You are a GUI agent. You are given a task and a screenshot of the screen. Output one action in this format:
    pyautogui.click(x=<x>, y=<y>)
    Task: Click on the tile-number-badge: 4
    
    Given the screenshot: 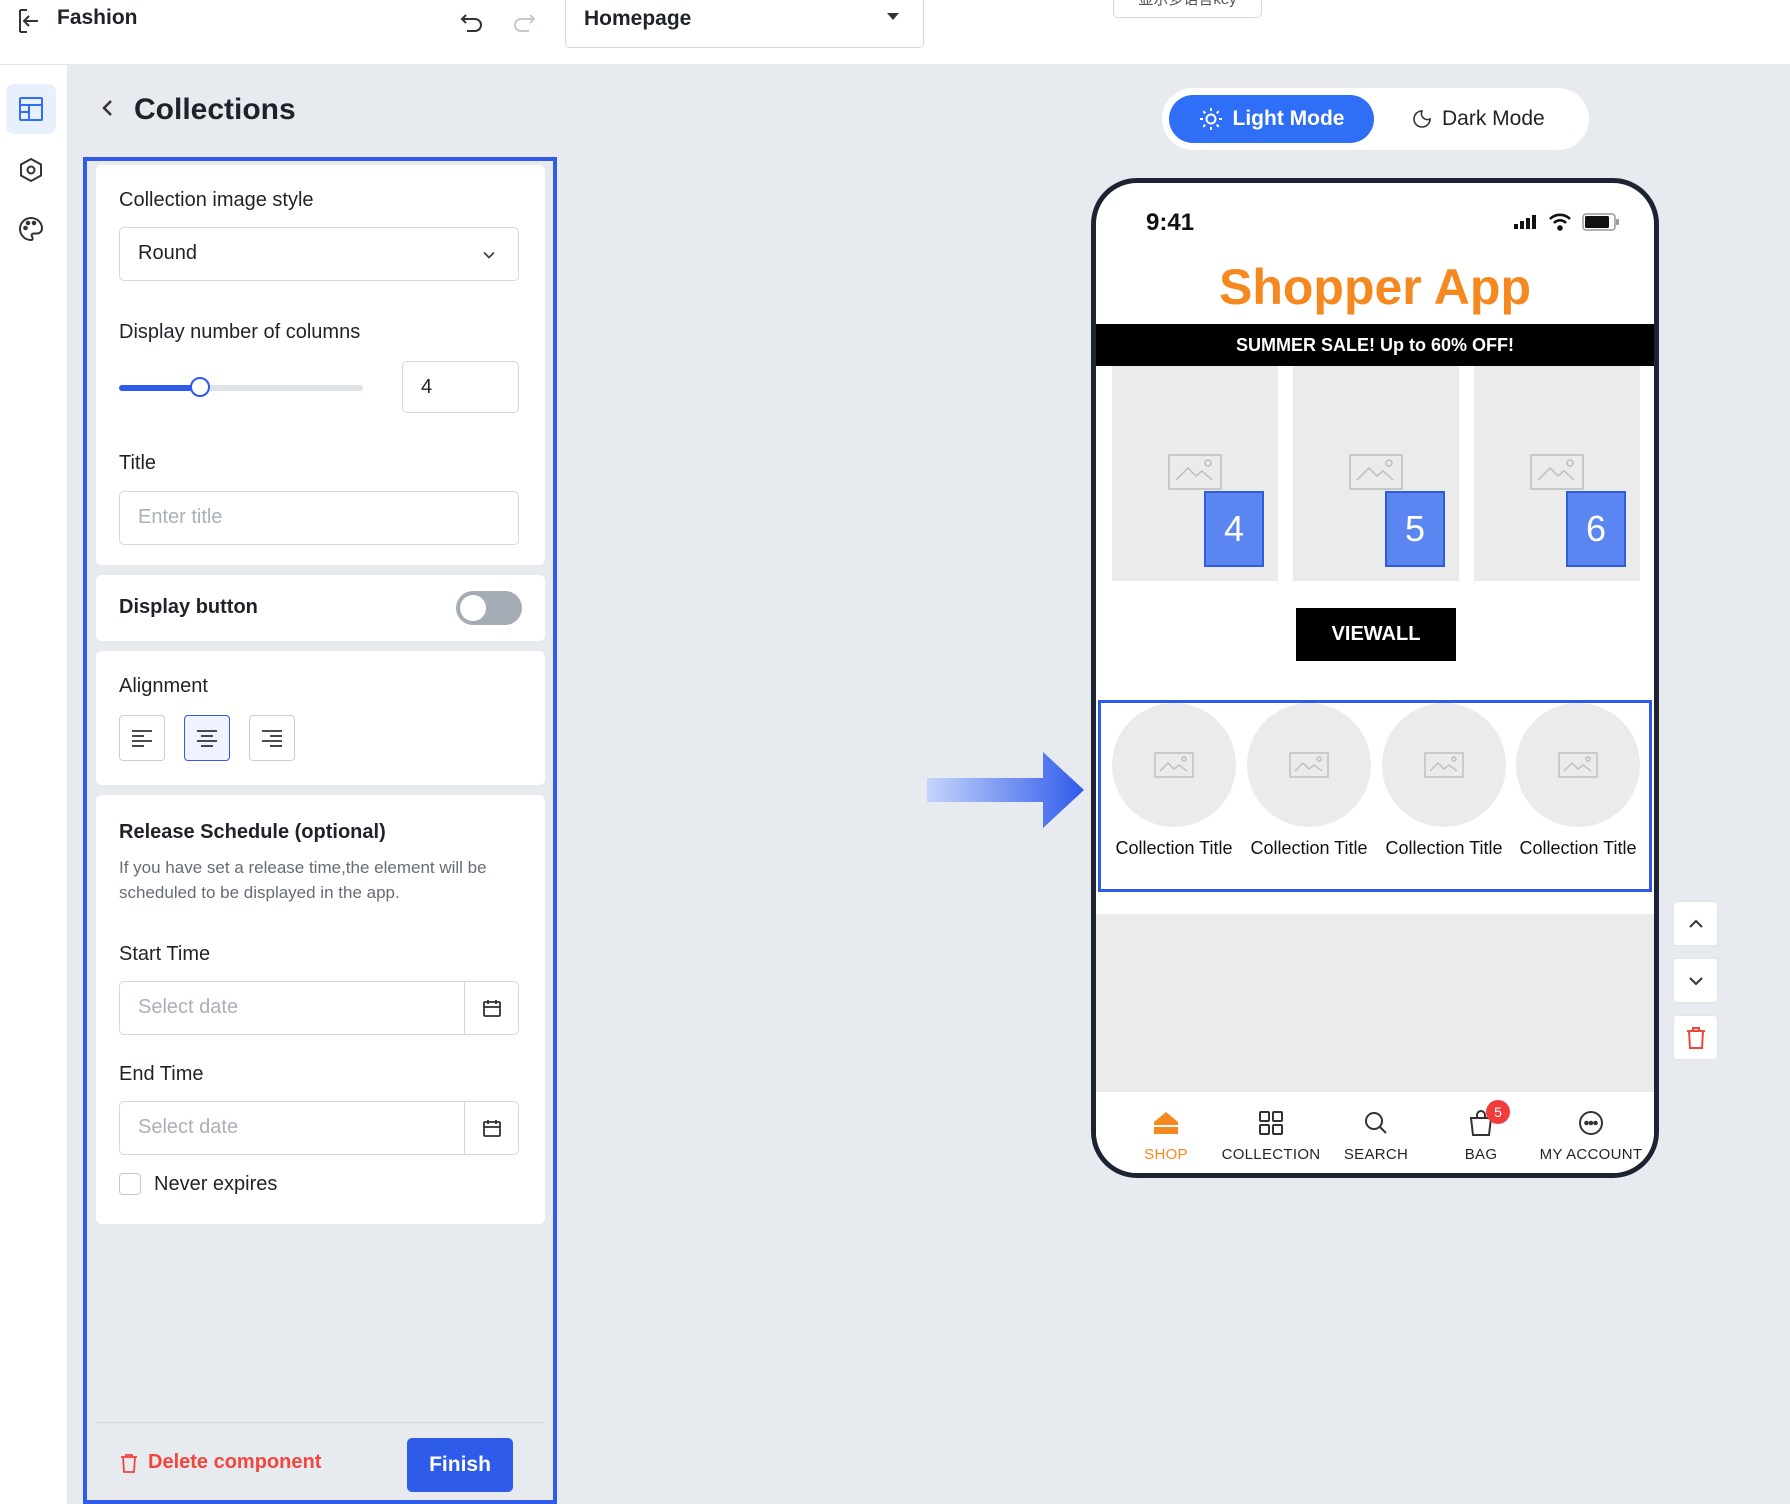 What is the action you would take?
    pyautogui.click(x=1234, y=529)
    